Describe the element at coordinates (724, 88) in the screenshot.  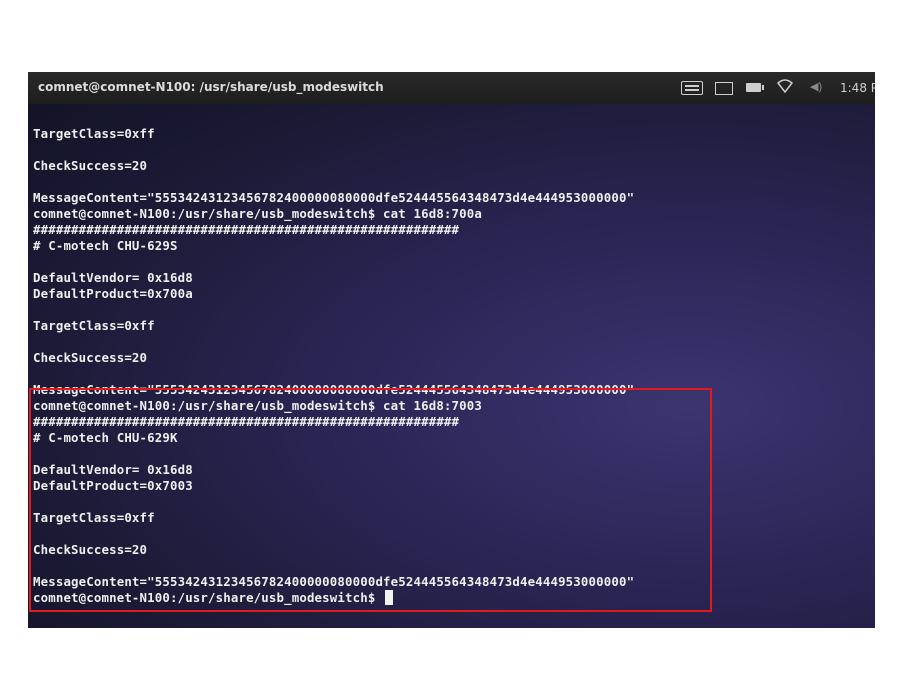
I see `mail-icon` at that location.